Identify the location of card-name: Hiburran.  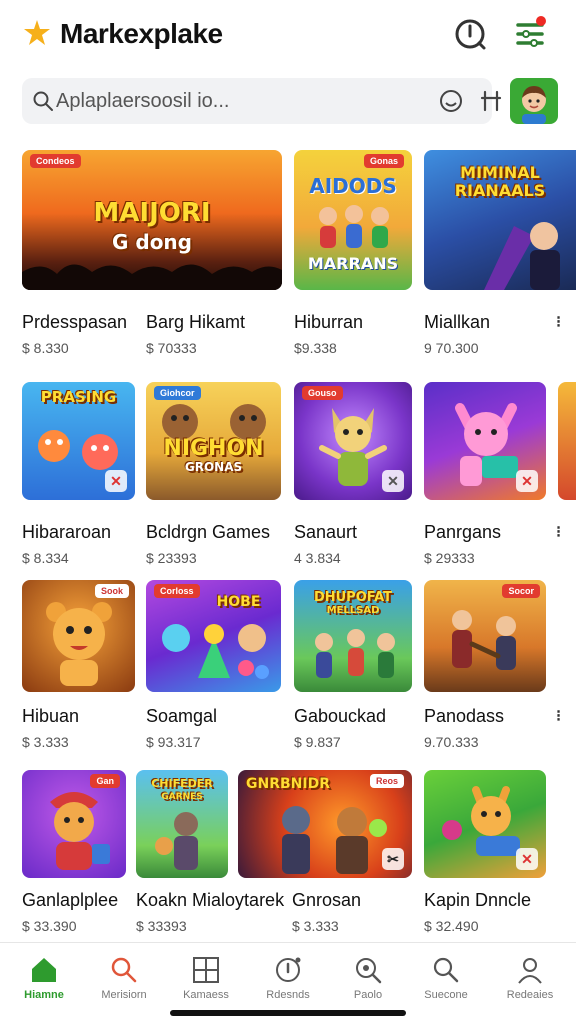
(329, 322).